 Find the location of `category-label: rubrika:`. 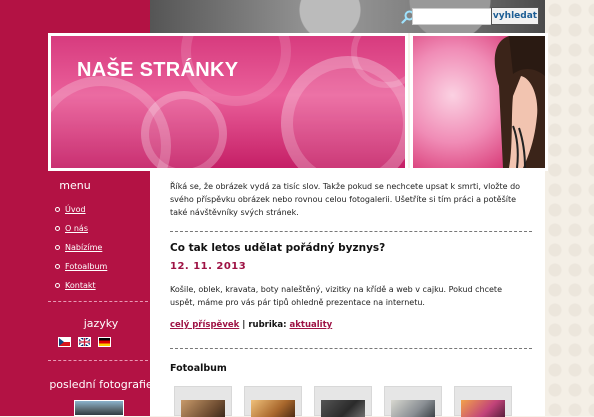

category-label: rubrika: is located at coordinates (267, 325).